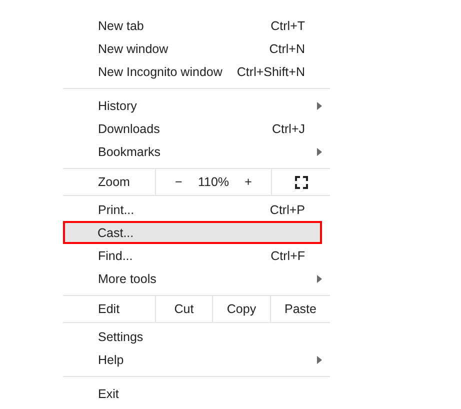  Describe the element at coordinates (196, 25) in the screenshot. I see `menu-item: New tab Ctrl+T` at that location.